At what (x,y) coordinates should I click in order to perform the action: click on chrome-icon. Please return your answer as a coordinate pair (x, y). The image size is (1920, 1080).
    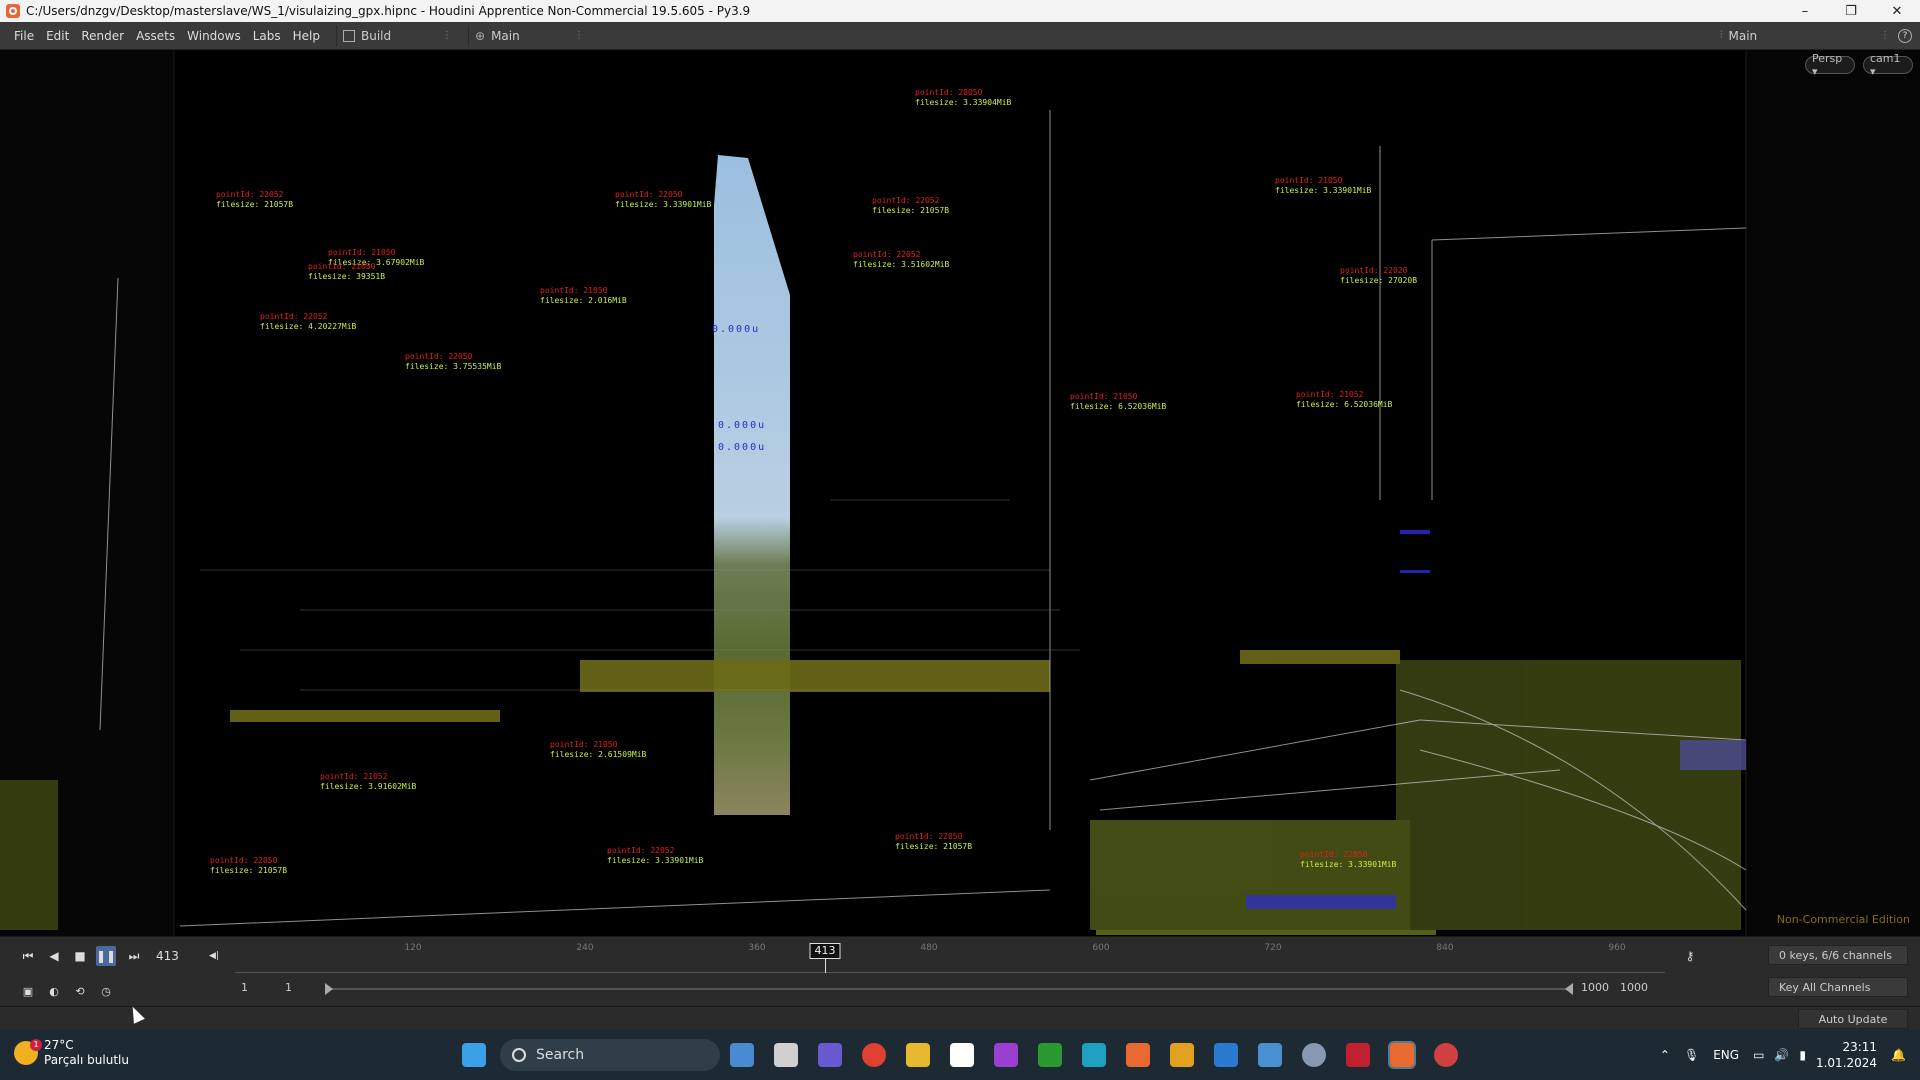
    Looking at the image, I should click on (874, 1055).